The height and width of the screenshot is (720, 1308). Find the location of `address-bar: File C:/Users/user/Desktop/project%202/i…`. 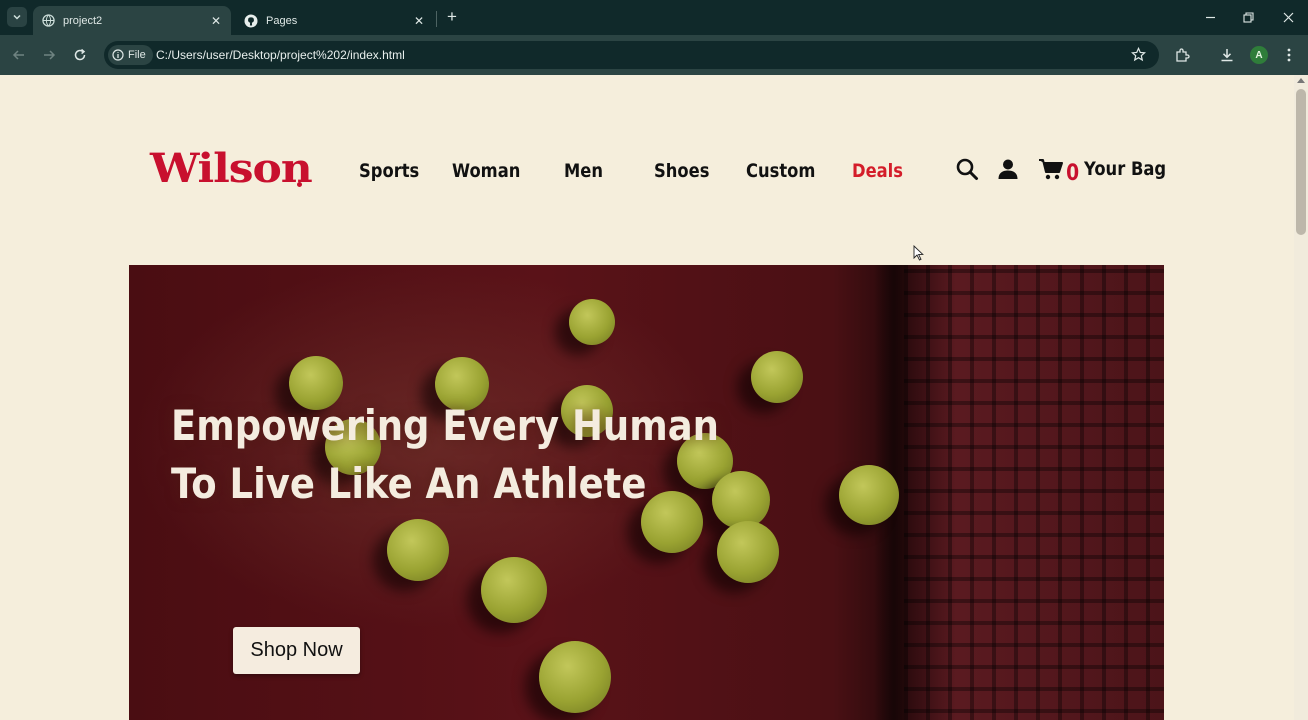

address-bar: File C:/Users/user/Desktop/project%202/i… is located at coordinates (631, 55).